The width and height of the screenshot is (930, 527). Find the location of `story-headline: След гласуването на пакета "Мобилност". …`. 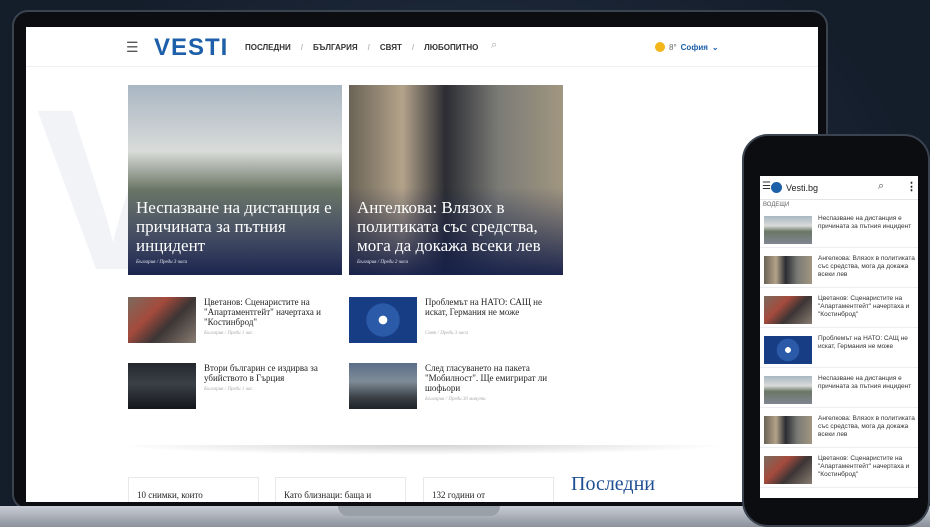

story-headline: След гласуването на пакета "Мобилност". … is located at coordinates (494, 378).